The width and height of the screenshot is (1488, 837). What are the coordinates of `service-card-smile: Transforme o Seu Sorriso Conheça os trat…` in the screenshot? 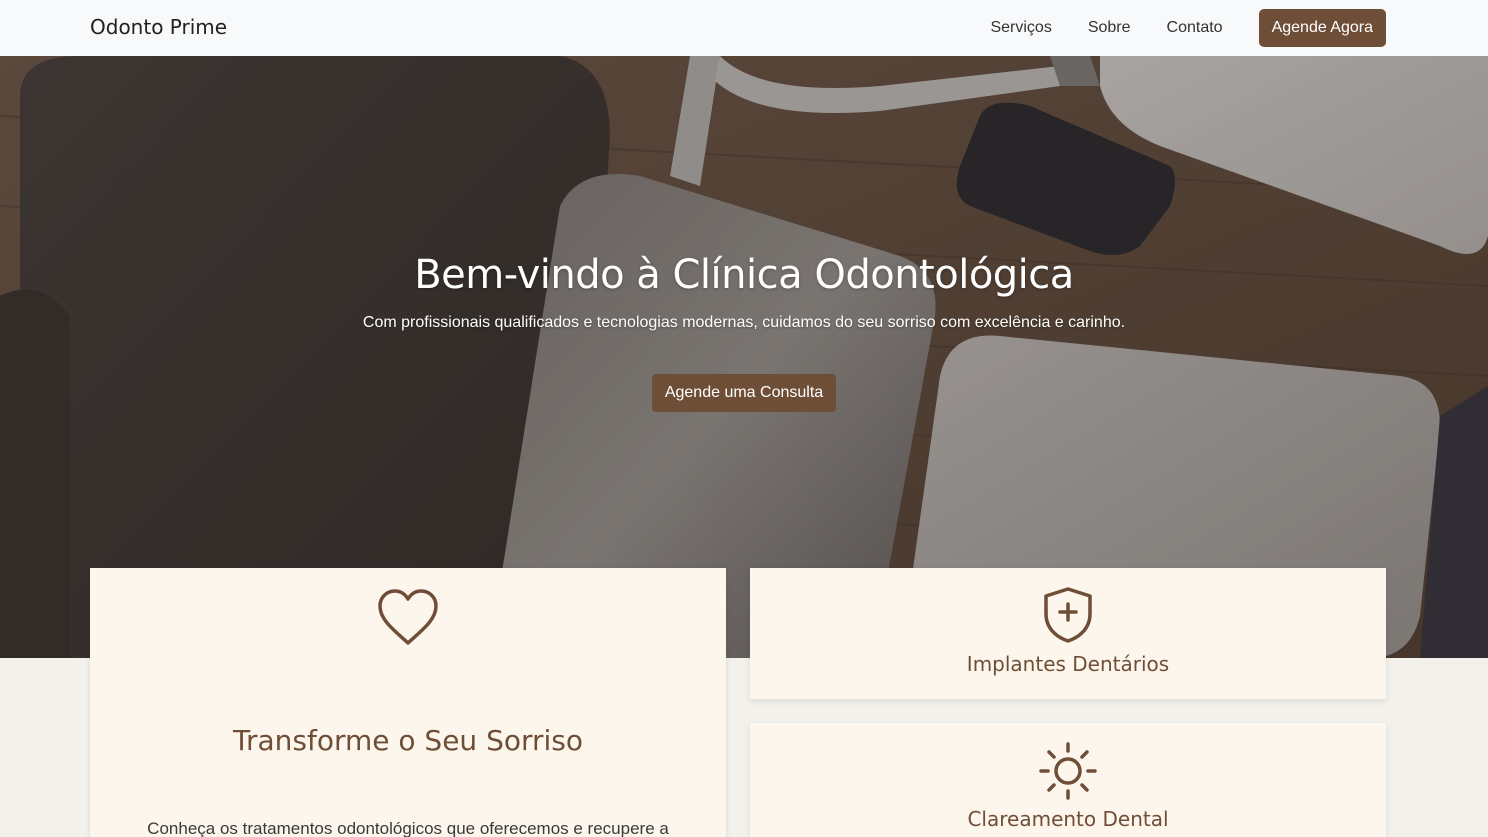 It's located at (408, 702).